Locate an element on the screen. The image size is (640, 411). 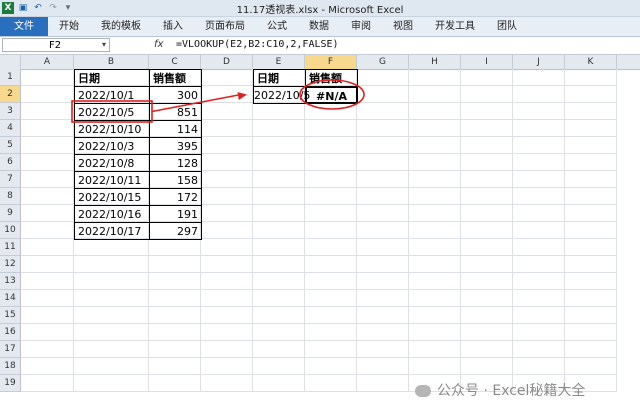
annotation-arrow-head is located at coordinates (242, 96).